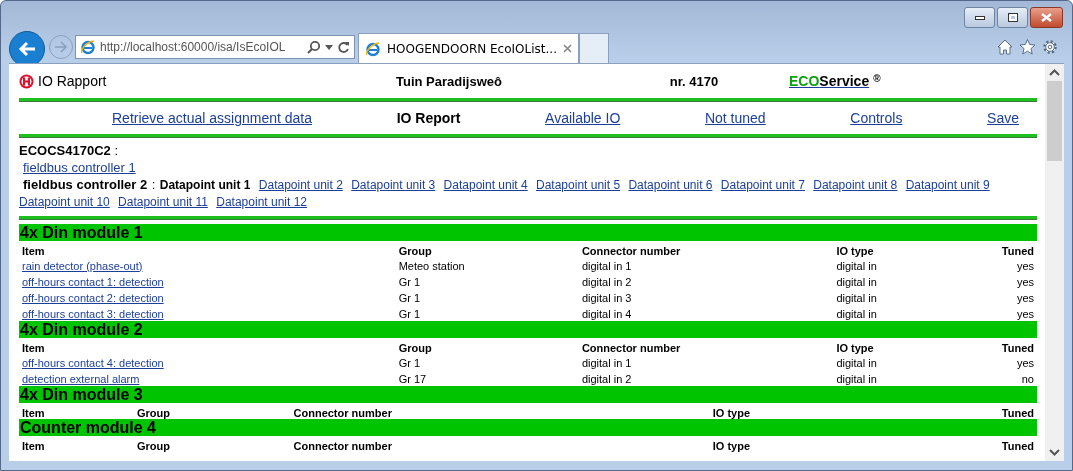 The image size is (1073, 471). I want to click on datapoint-unit-link: Datapoint unit 8, so click(855, 185).